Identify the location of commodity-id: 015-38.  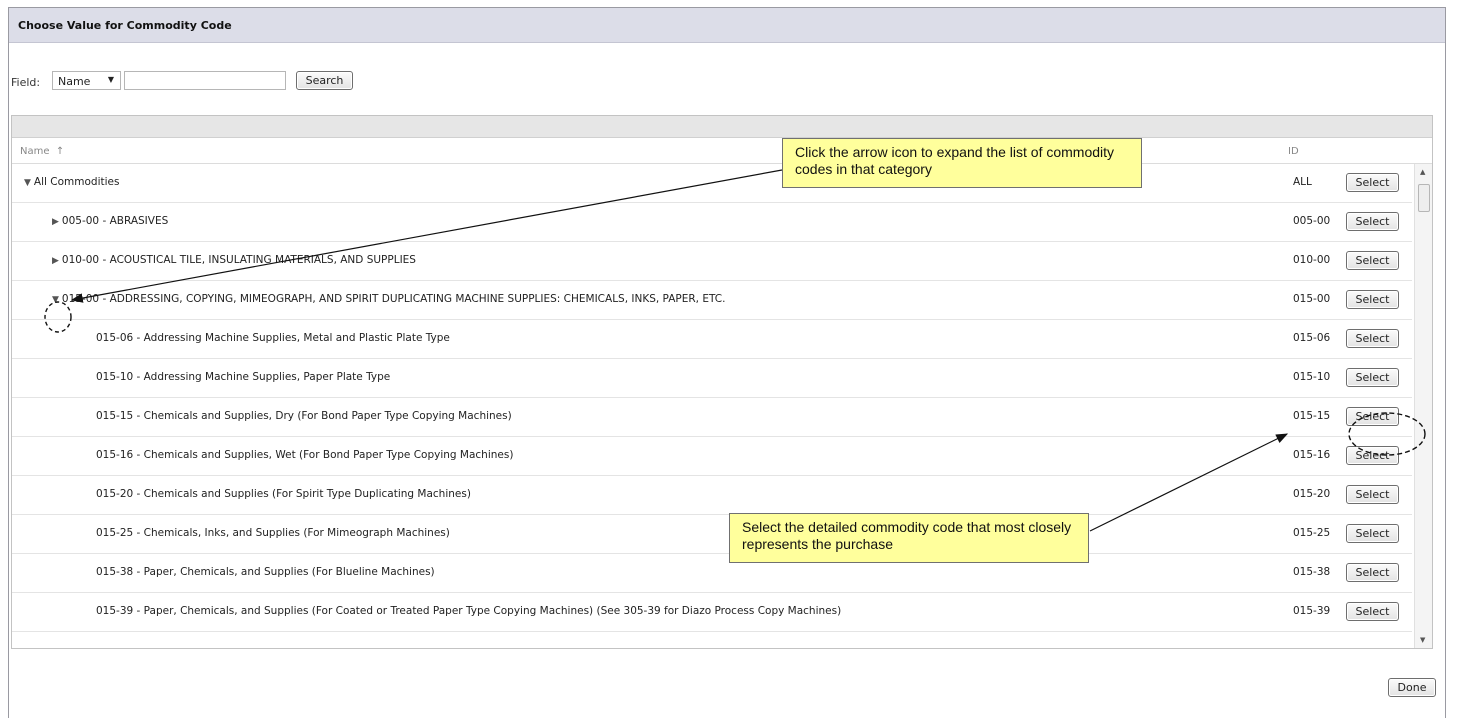
(1312, 572).